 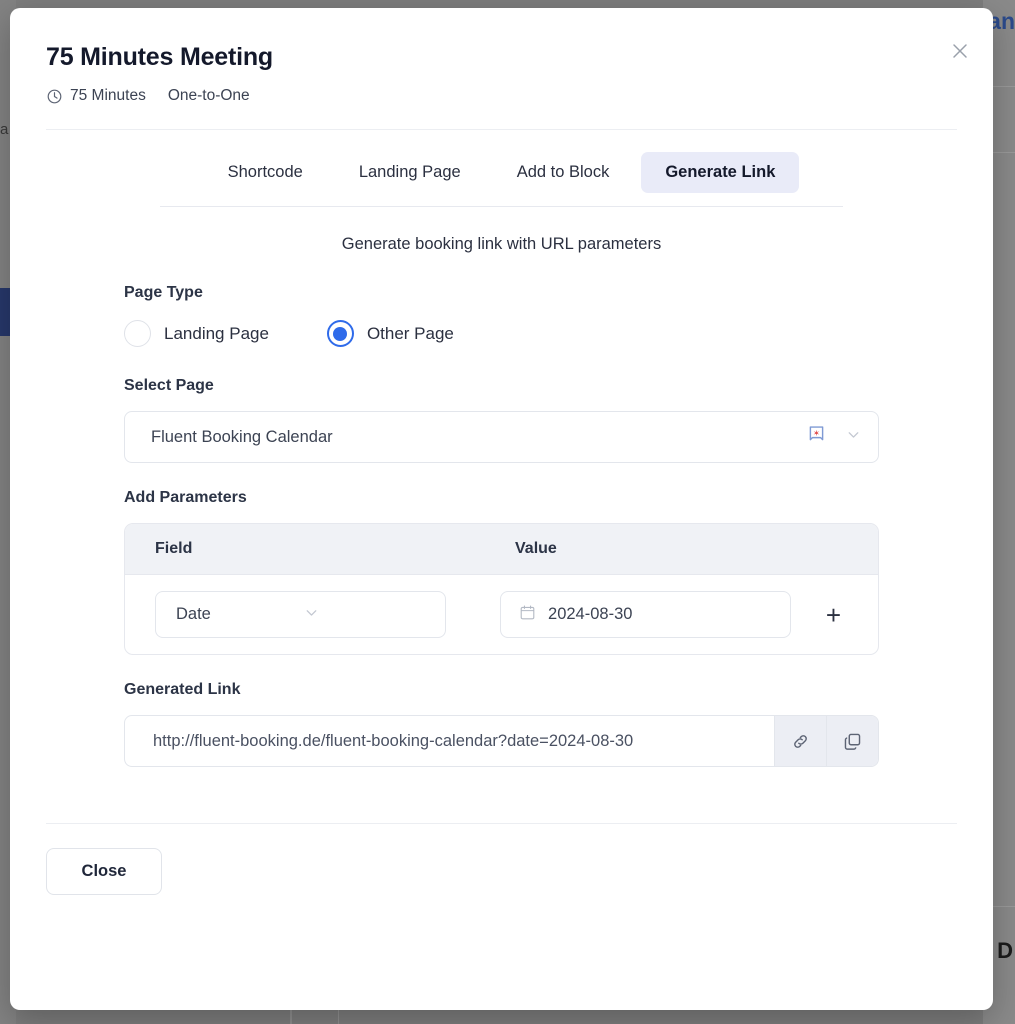 What do you see at coordinates (852, 741) in the screenshot?
I see `copy-icon` at bounding box center [852, 741].